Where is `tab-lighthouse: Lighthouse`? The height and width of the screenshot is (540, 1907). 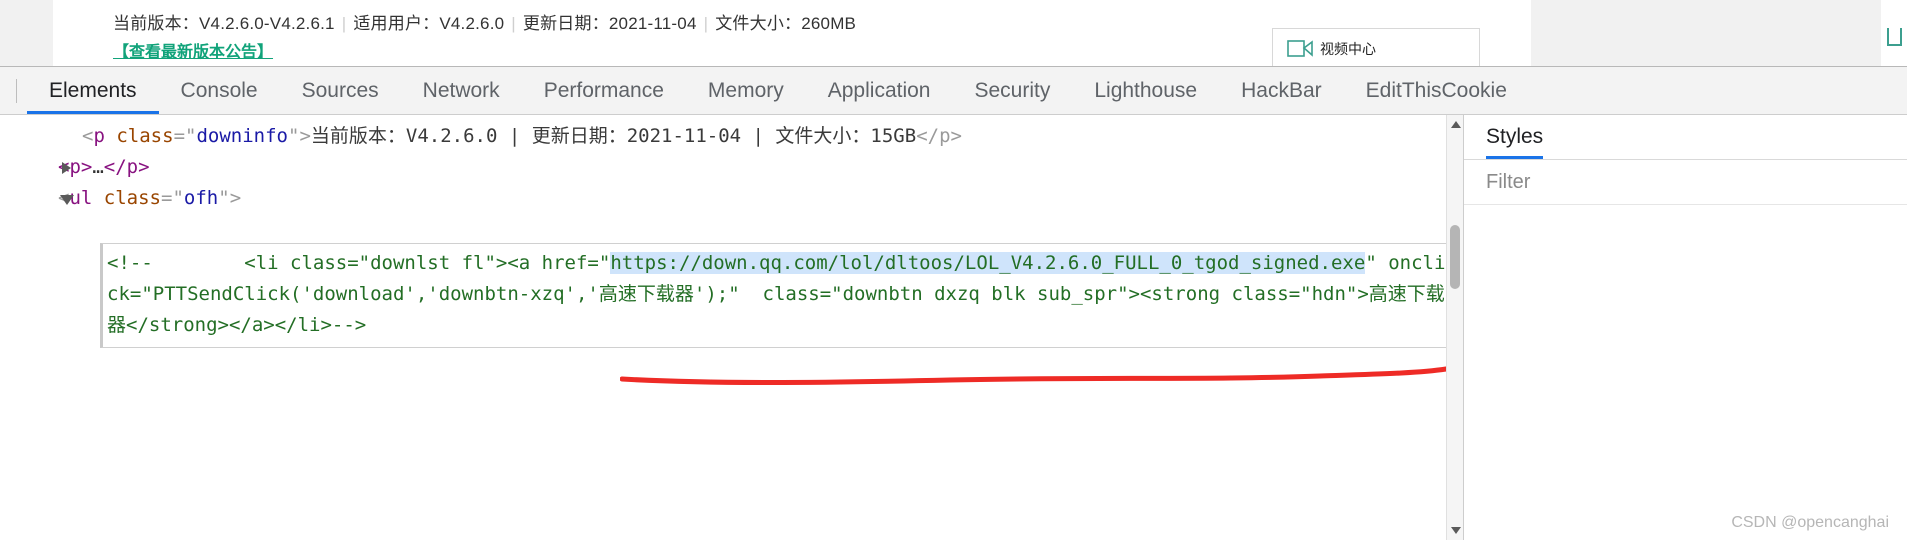
tab-lighthouse: Lighthouse is located at coordinates (1145, 90).